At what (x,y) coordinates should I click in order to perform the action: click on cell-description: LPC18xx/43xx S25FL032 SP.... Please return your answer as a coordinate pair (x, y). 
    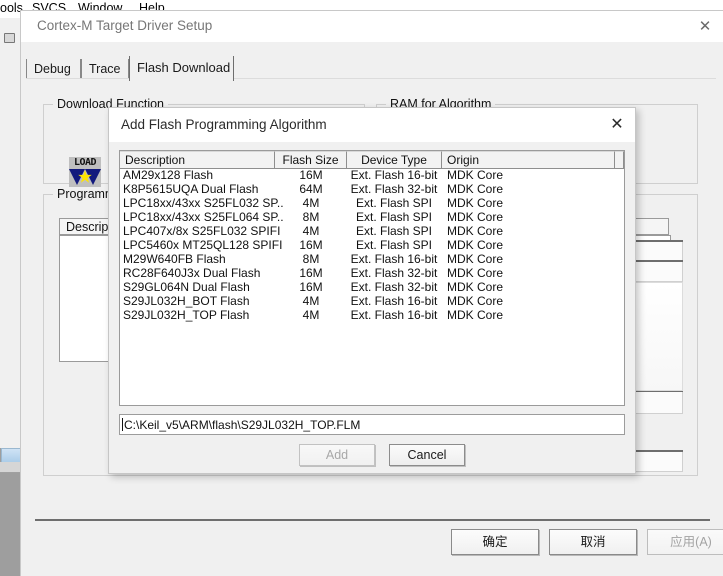
    Looking at the image, I should click on (203, 203).